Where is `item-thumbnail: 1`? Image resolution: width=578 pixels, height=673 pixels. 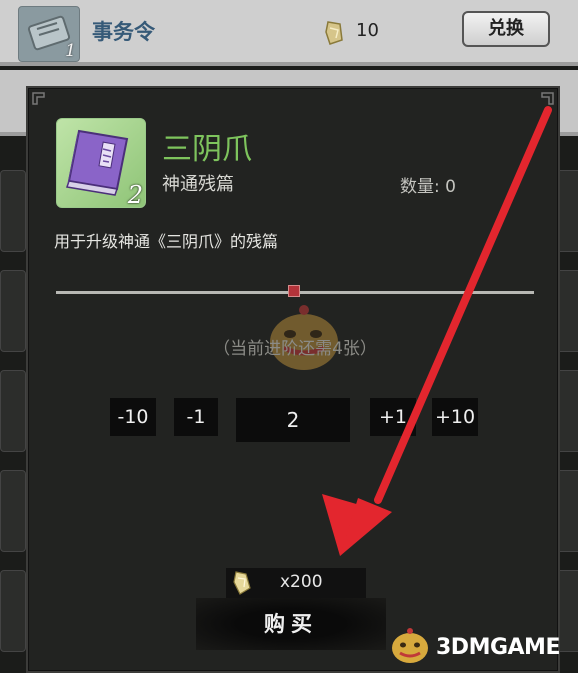
item-thumbnail: 1 is located at coordinates (49, 34).